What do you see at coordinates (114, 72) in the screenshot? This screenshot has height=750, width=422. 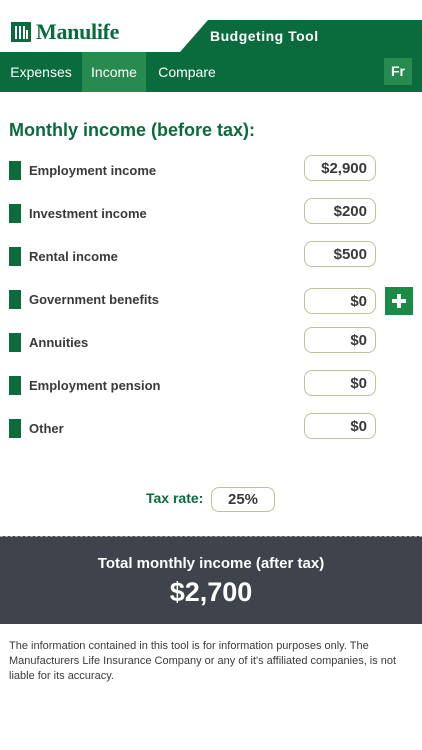 I see `tab-income: Income` at bounding box center [114, 72].